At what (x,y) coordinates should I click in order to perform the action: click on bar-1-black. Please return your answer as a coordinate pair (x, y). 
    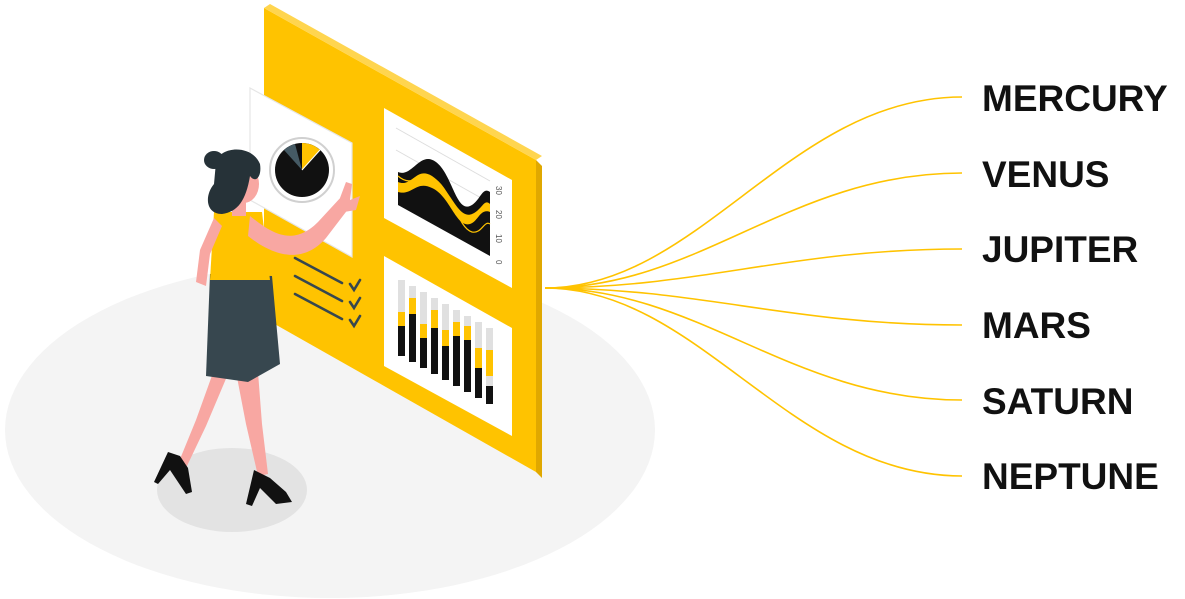
    Looking at the image, I should click on (401, 341).